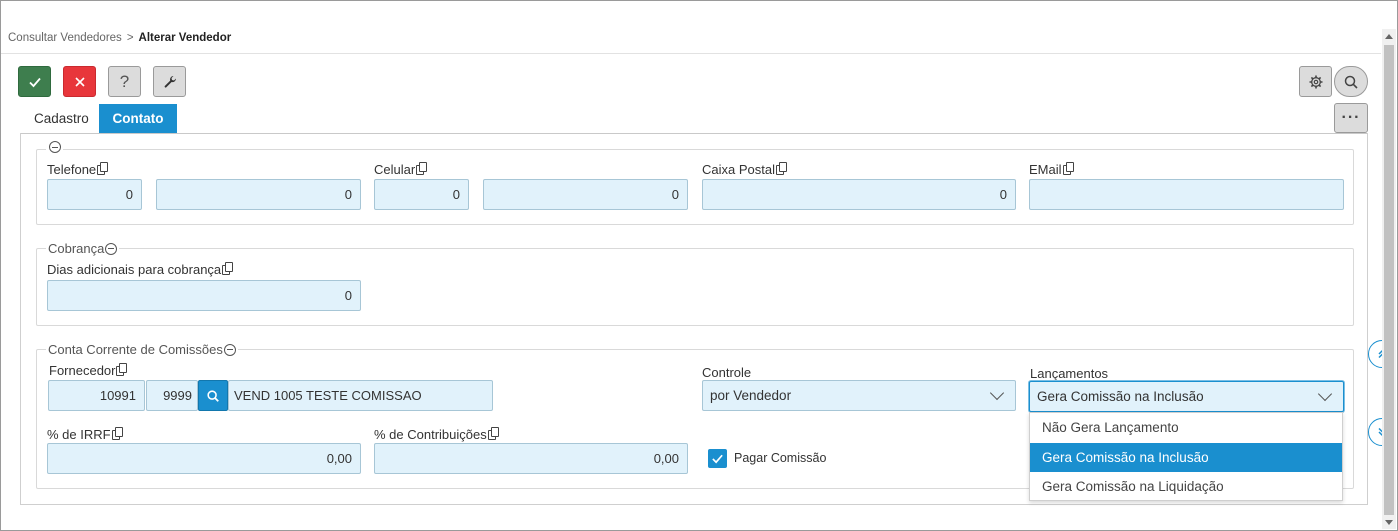 The height and width of the screenshot is (531, 1398). I want to click on telefone-number-input: 0, so click(258, 194).